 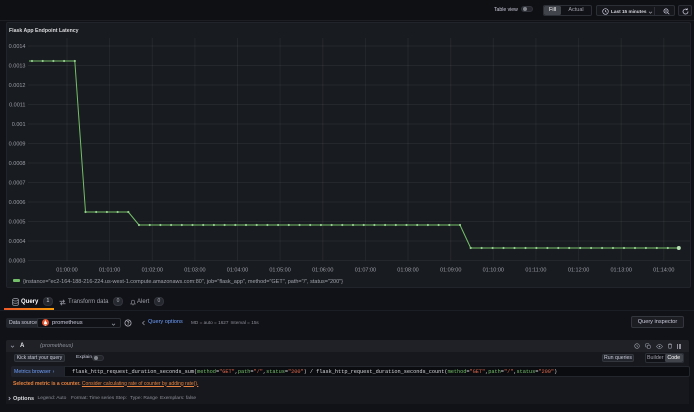 I want to click on svg-text: 0.0013, so click(x=17, y=67).